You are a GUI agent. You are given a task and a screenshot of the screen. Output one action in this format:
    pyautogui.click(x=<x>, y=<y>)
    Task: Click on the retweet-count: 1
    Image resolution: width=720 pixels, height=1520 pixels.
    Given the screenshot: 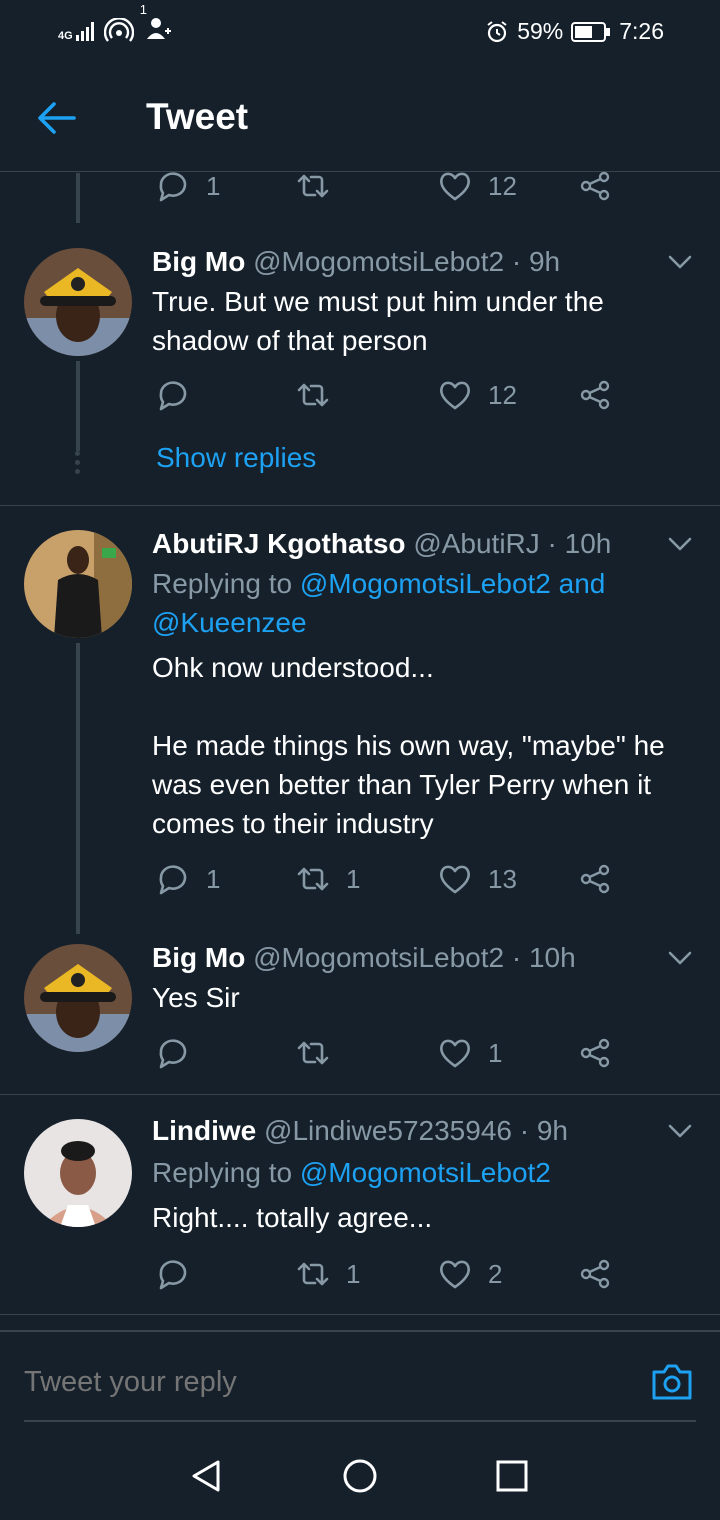 What is the action you would take?
    pyautogui.click(x=353, y=878)
    